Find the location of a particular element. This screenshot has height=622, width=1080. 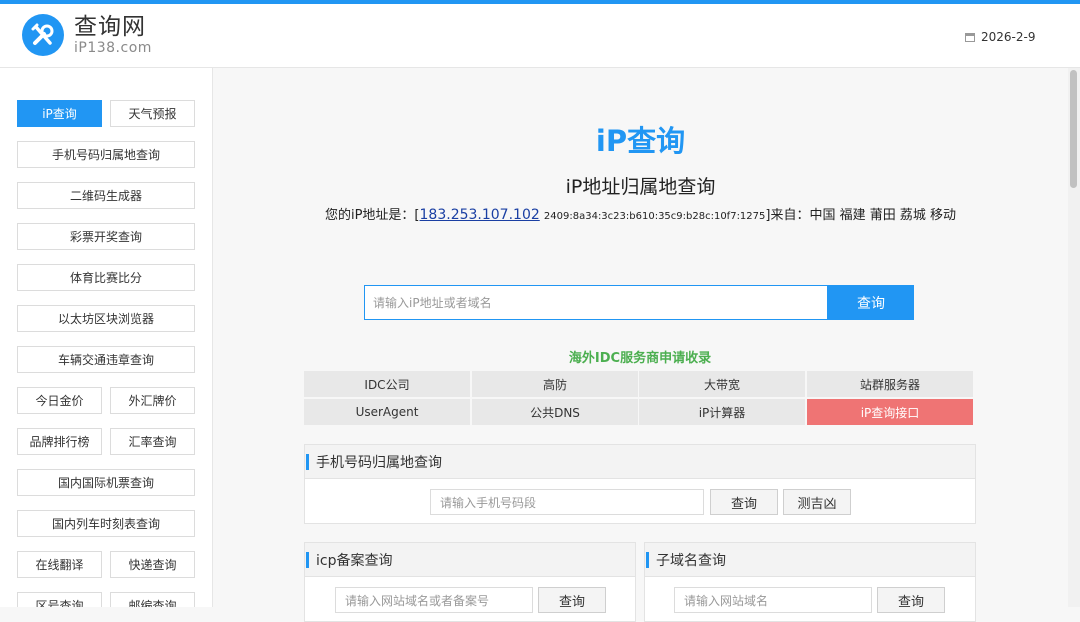

link-ip-api: iP查询接口 is located at coordinates (890, 412).